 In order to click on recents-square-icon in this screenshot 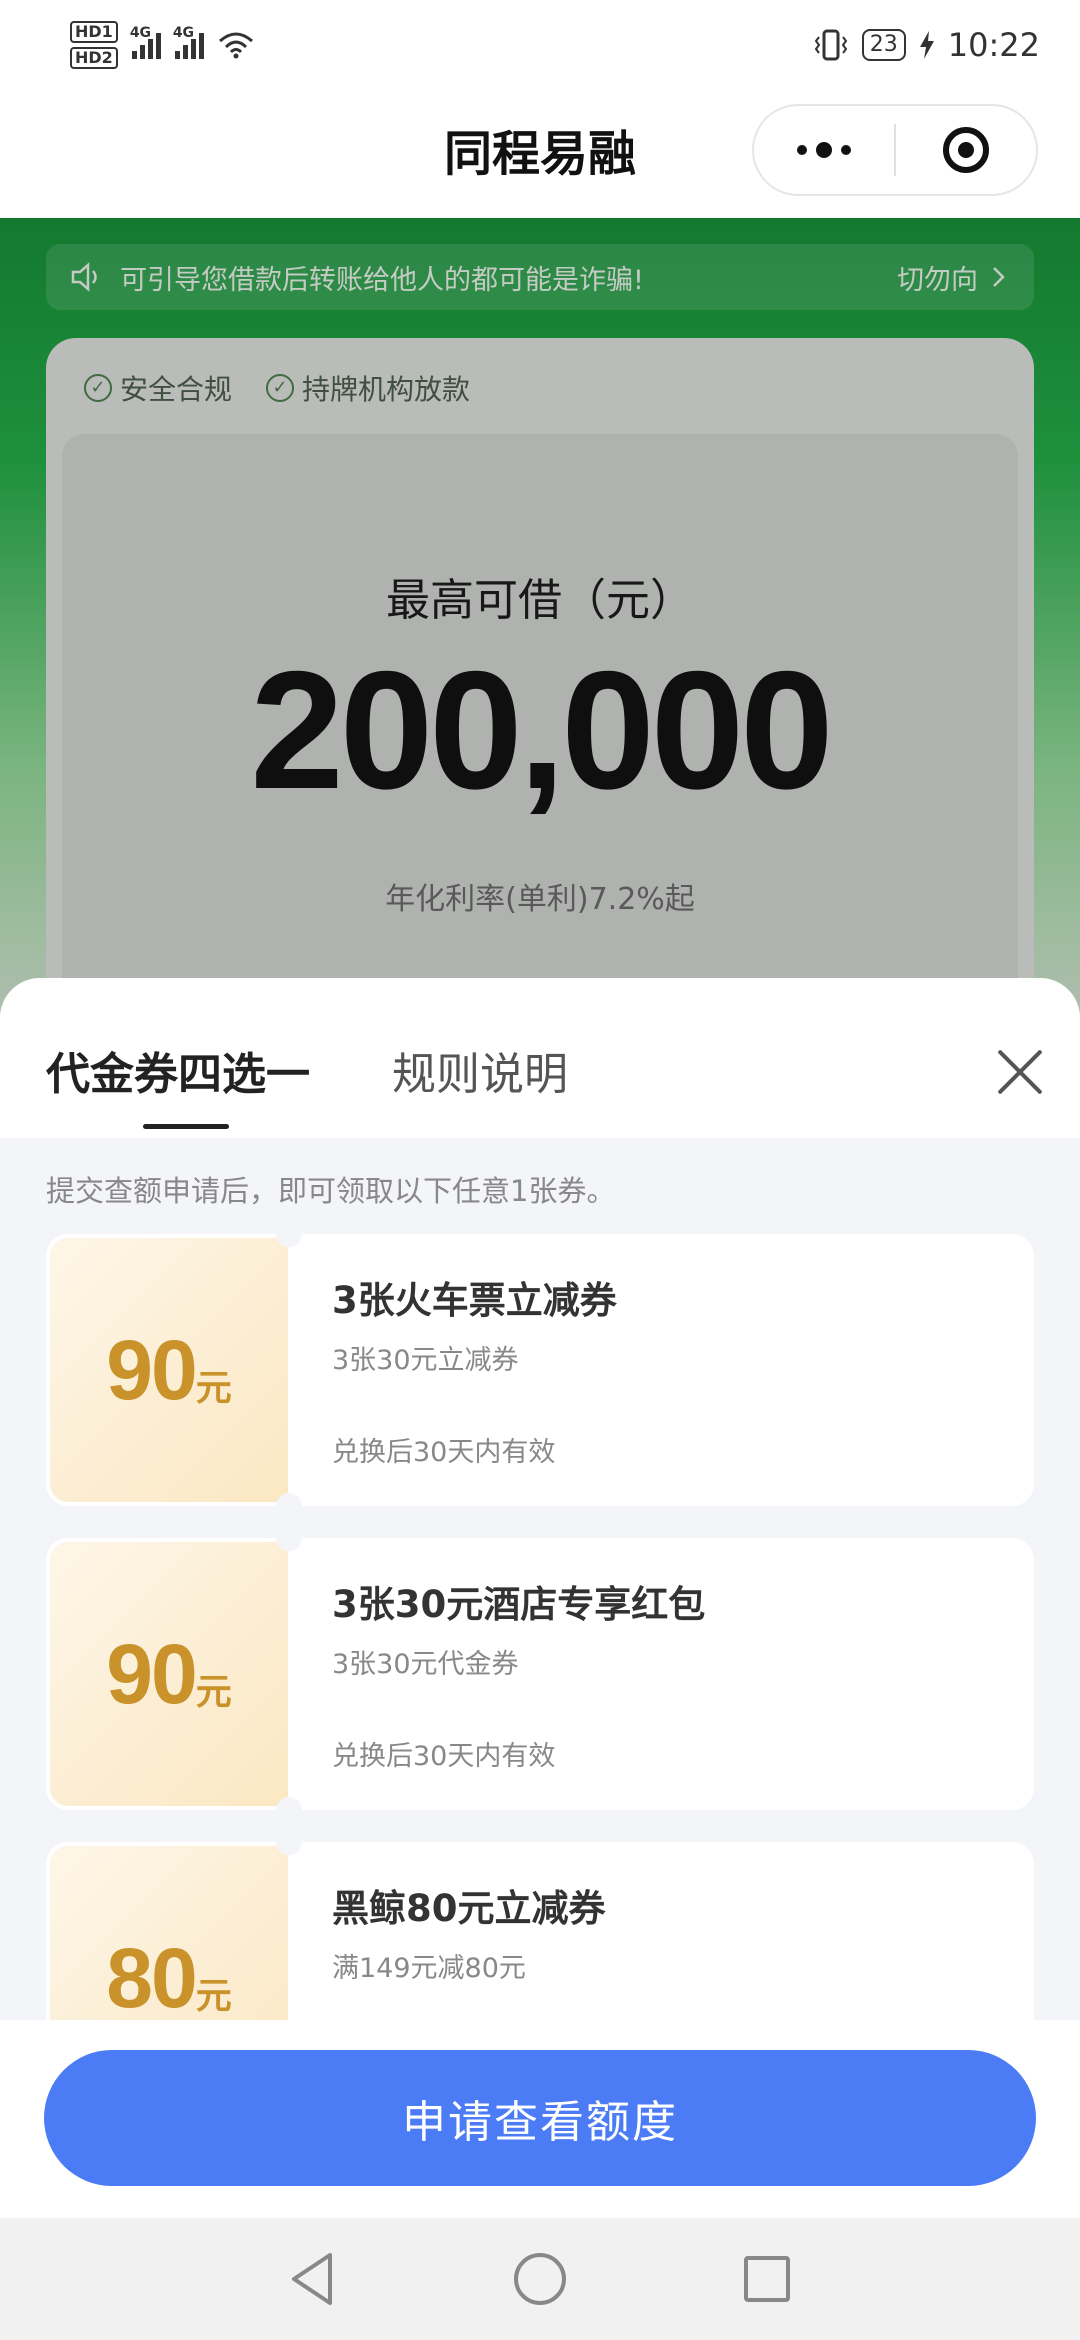, I will do `click(766, 2279)`.